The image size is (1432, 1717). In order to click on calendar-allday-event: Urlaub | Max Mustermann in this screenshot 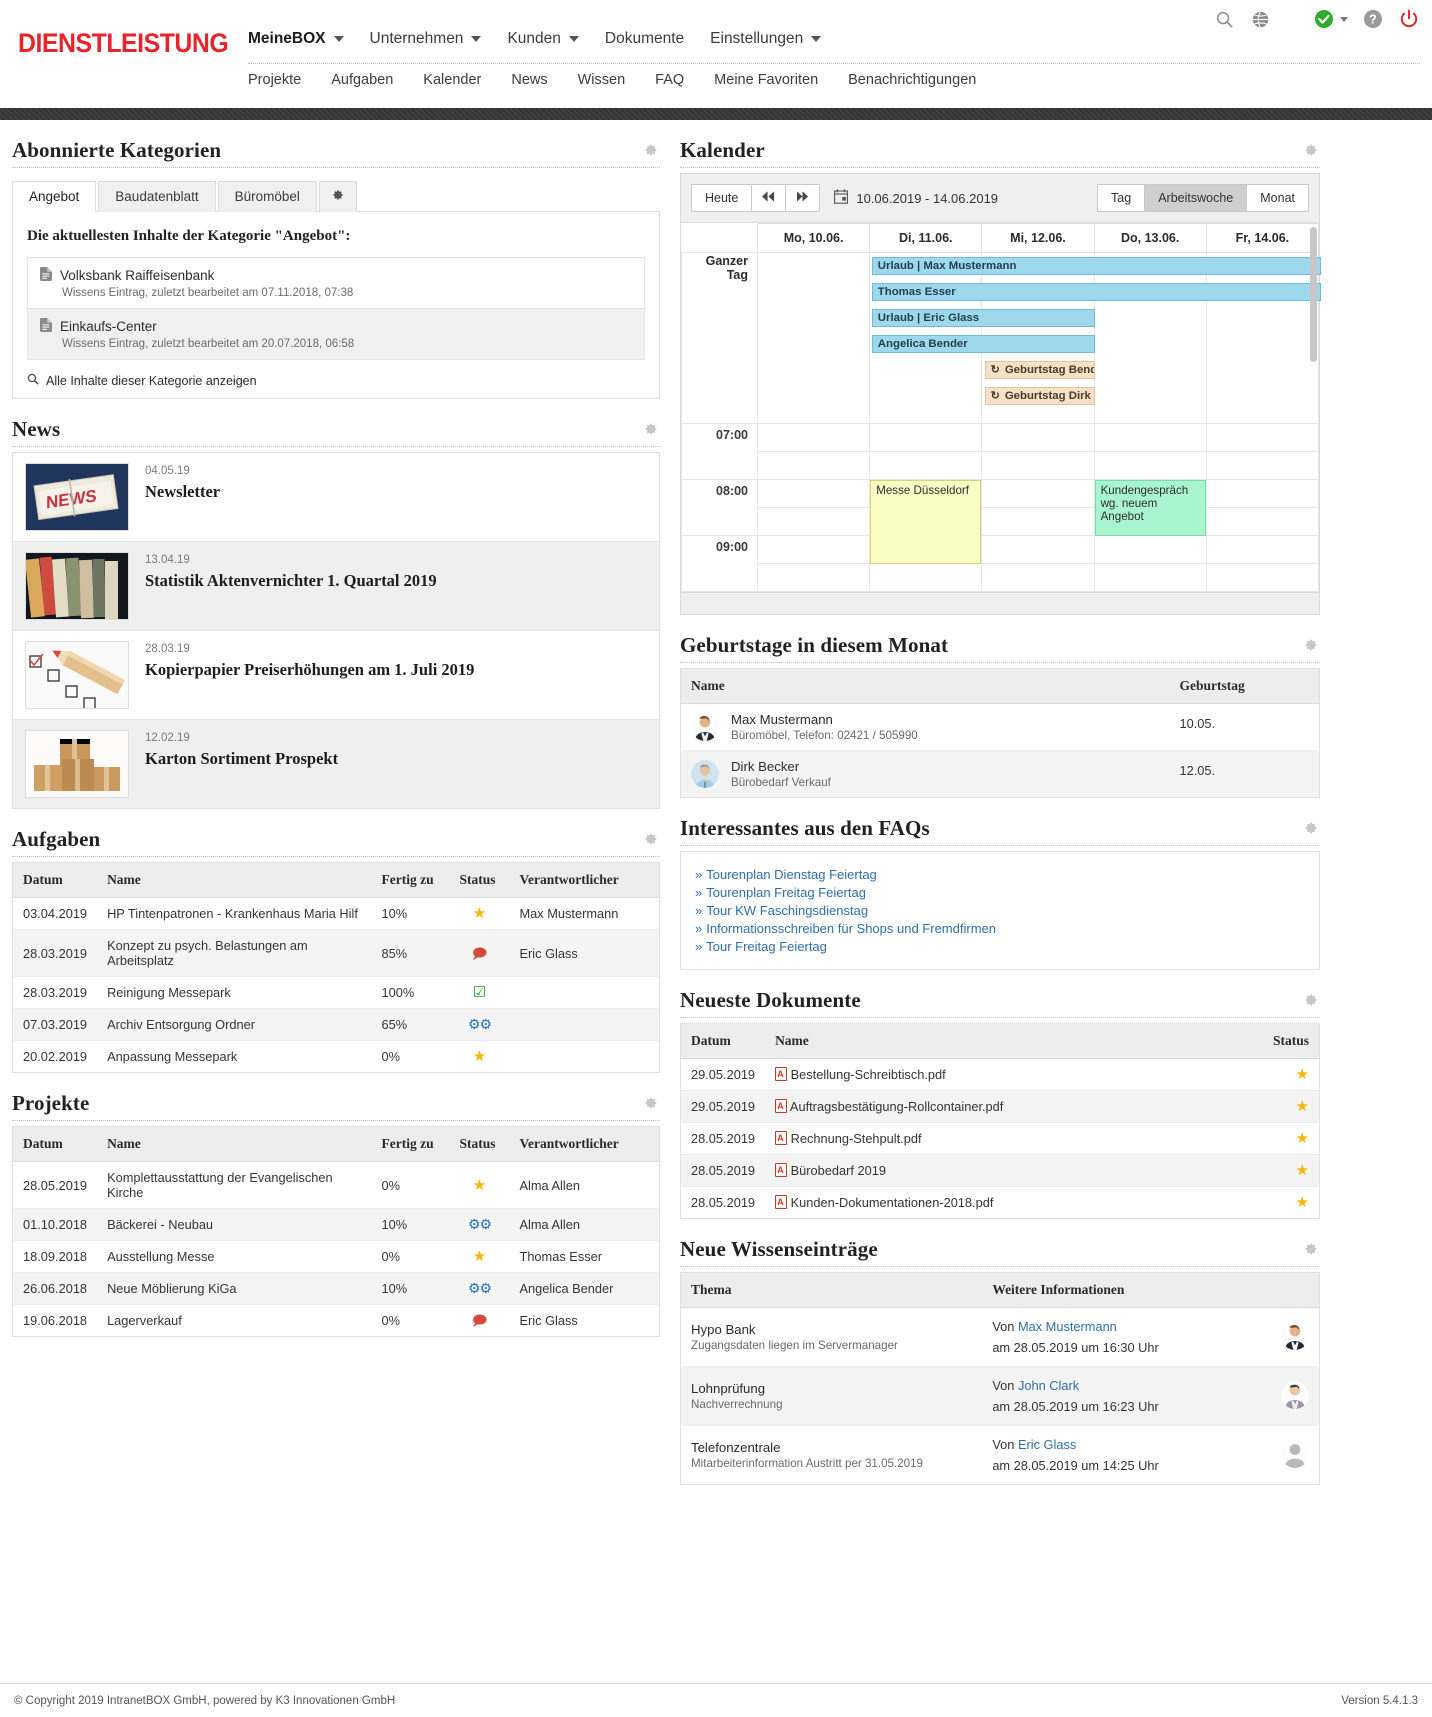, I will do `click(1096, 266)`.